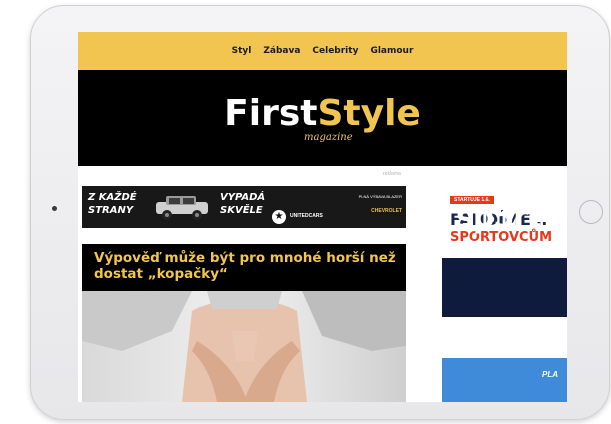 This screenshot has height=424, width=611. What do you see at coordinates (54, 208) in the screenshot?
I see `camera-icon` at bounding box center [54, 208].